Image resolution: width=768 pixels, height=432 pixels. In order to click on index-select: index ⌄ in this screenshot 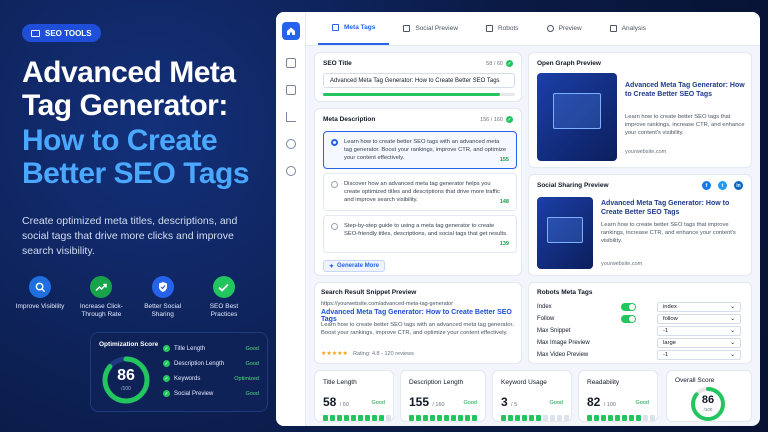, I will do `click(699, 307)`.